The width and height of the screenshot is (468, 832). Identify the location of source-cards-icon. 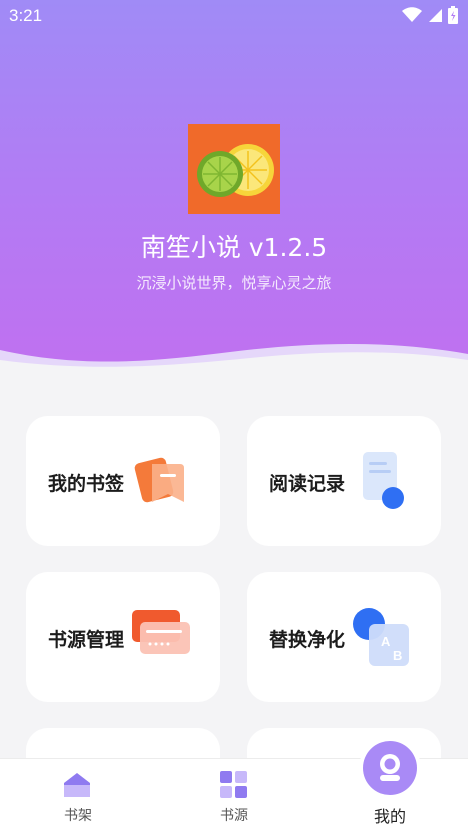
(162, 638).